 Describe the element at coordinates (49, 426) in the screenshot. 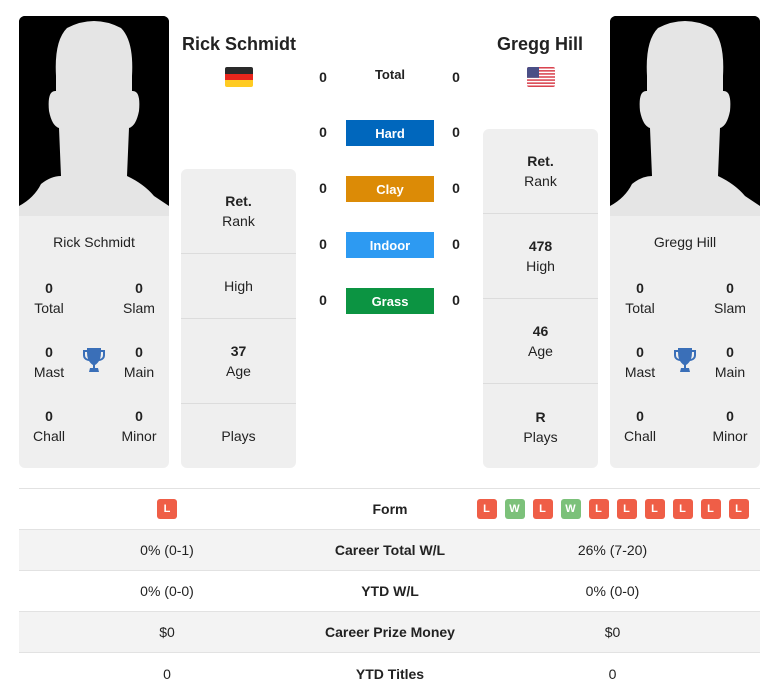

I see `player1-chall-titles: 0 Chall` at that location.